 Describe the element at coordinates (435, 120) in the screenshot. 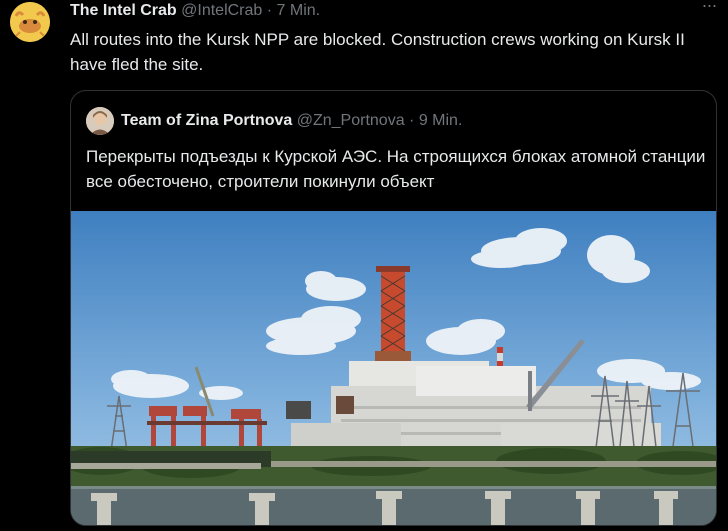

I see `quoted-tweet-time: · 9 Min.` at that location.